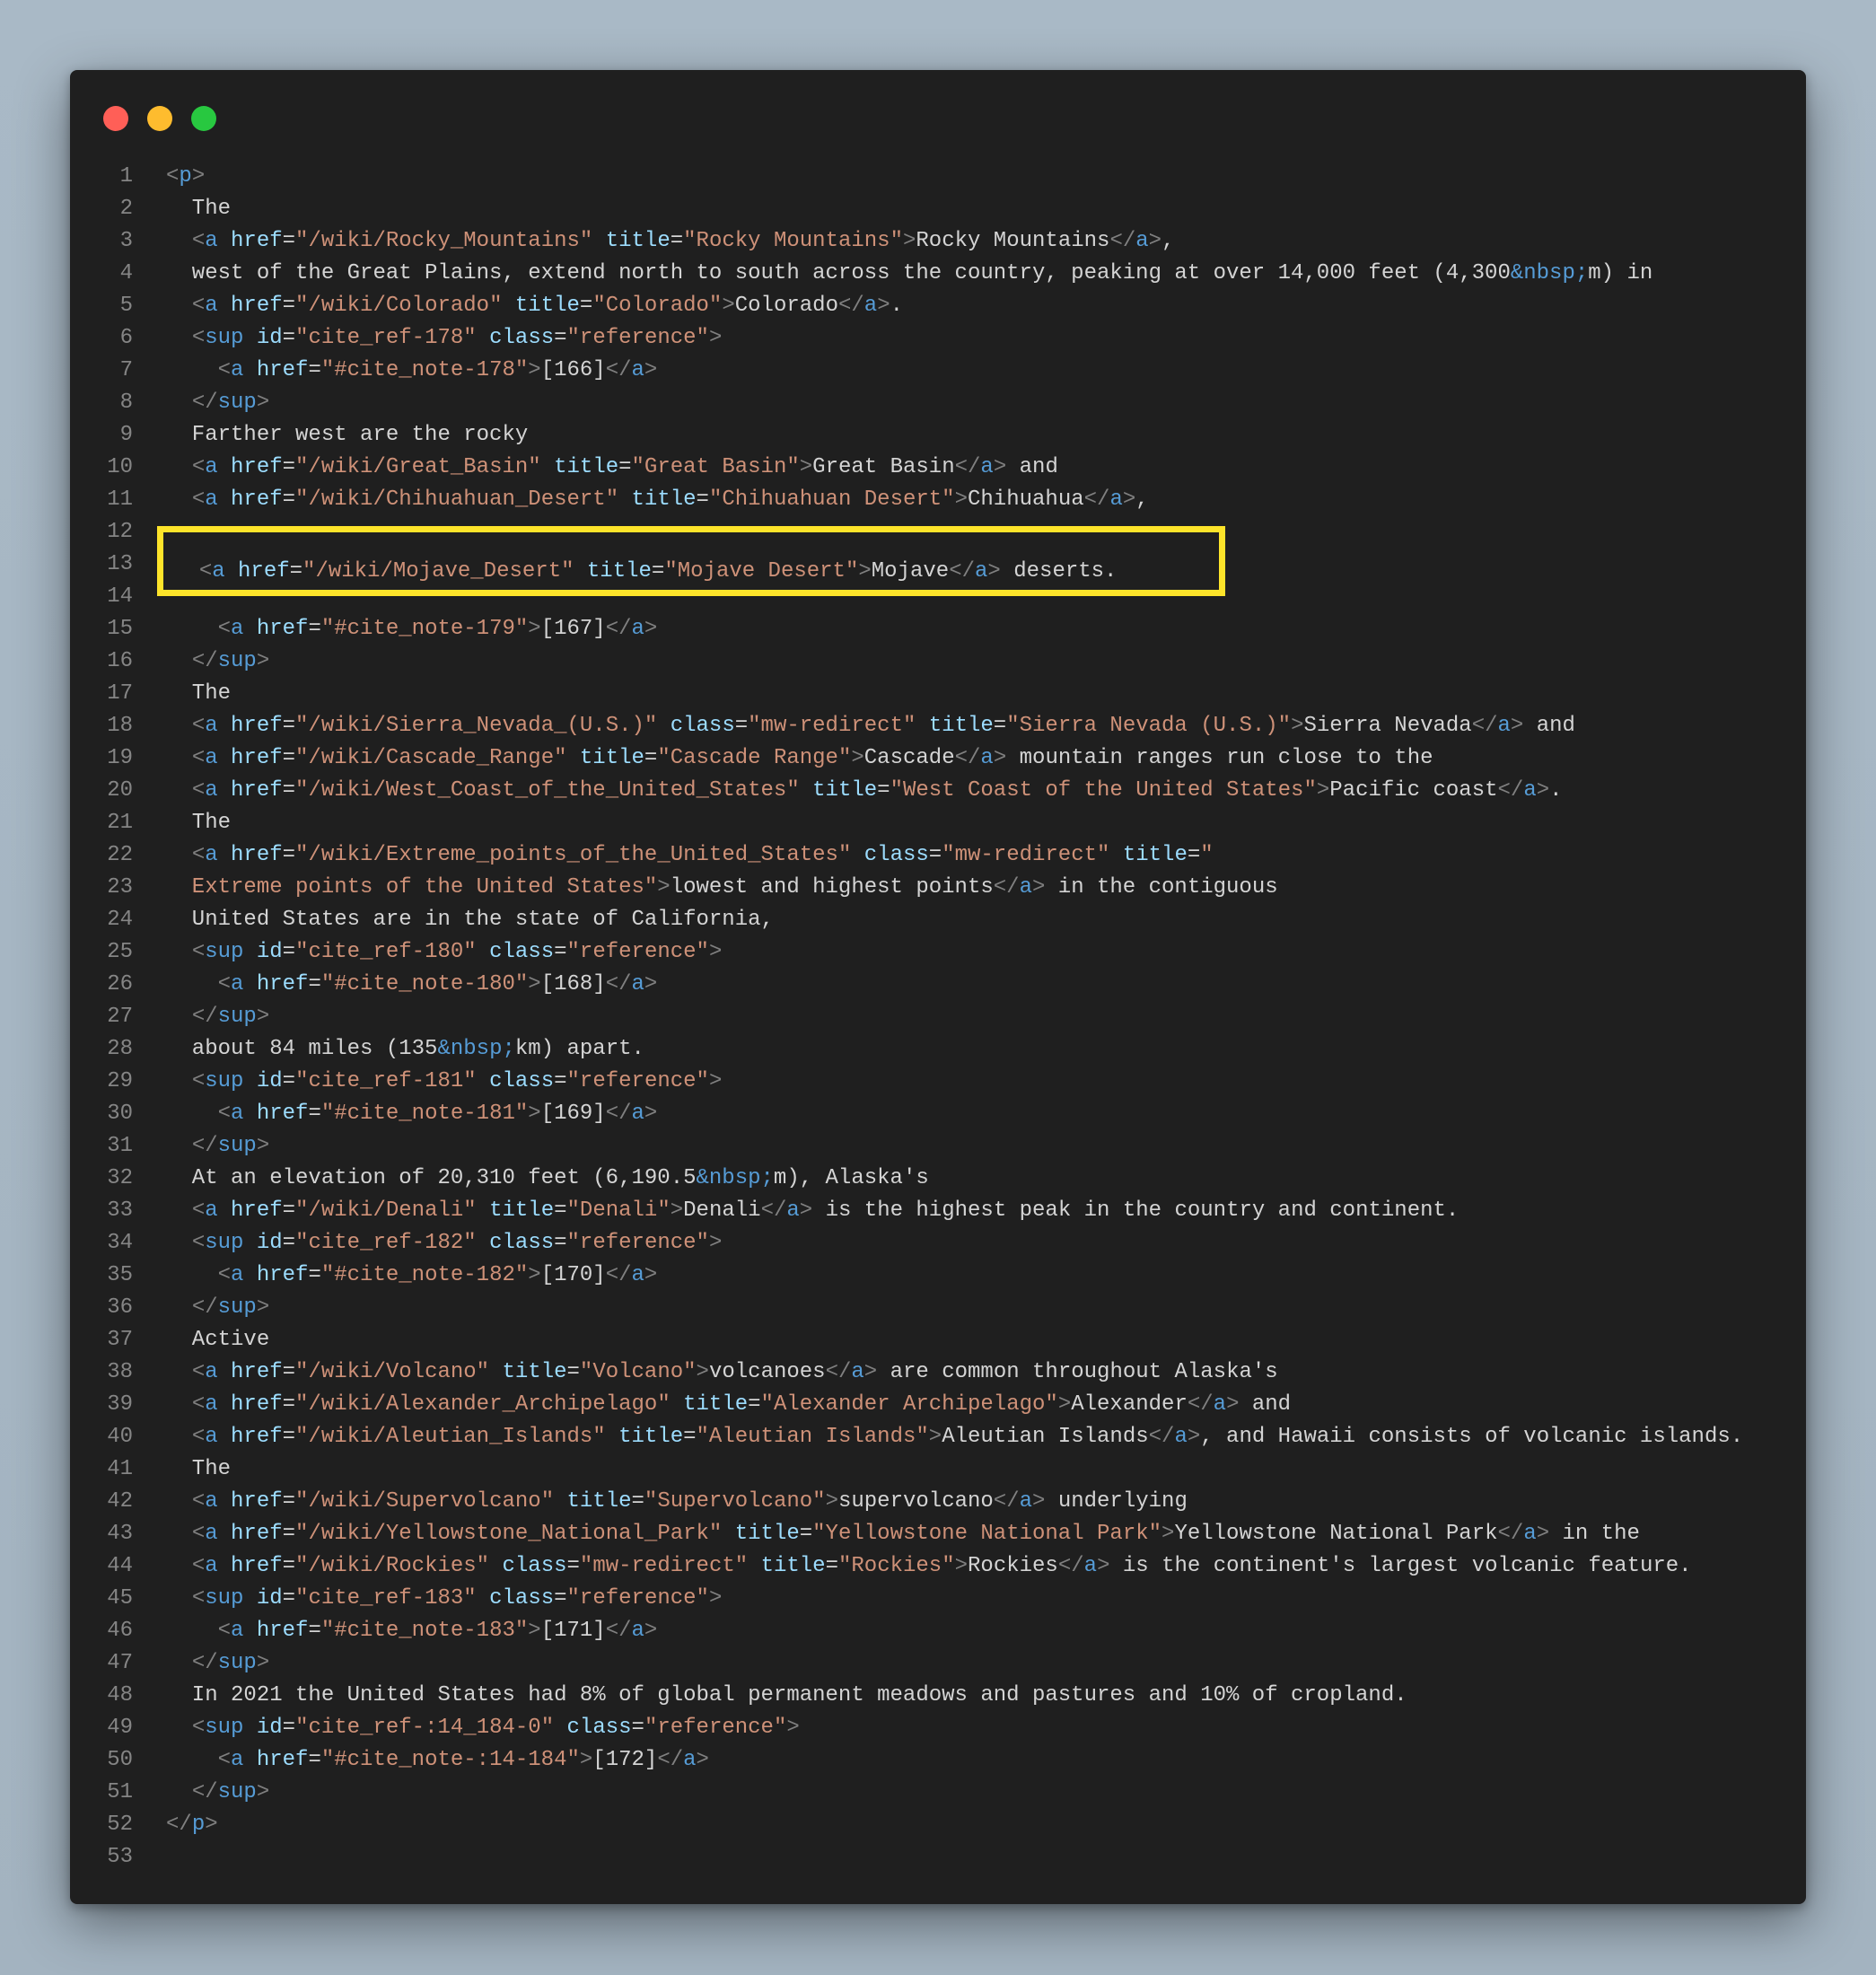 This screenshot has height=1975, width=1876. What do you see at coordinates (120, 1825) in the screenshot?
I see `line-number: 52` at bounding box center [120, 1825].